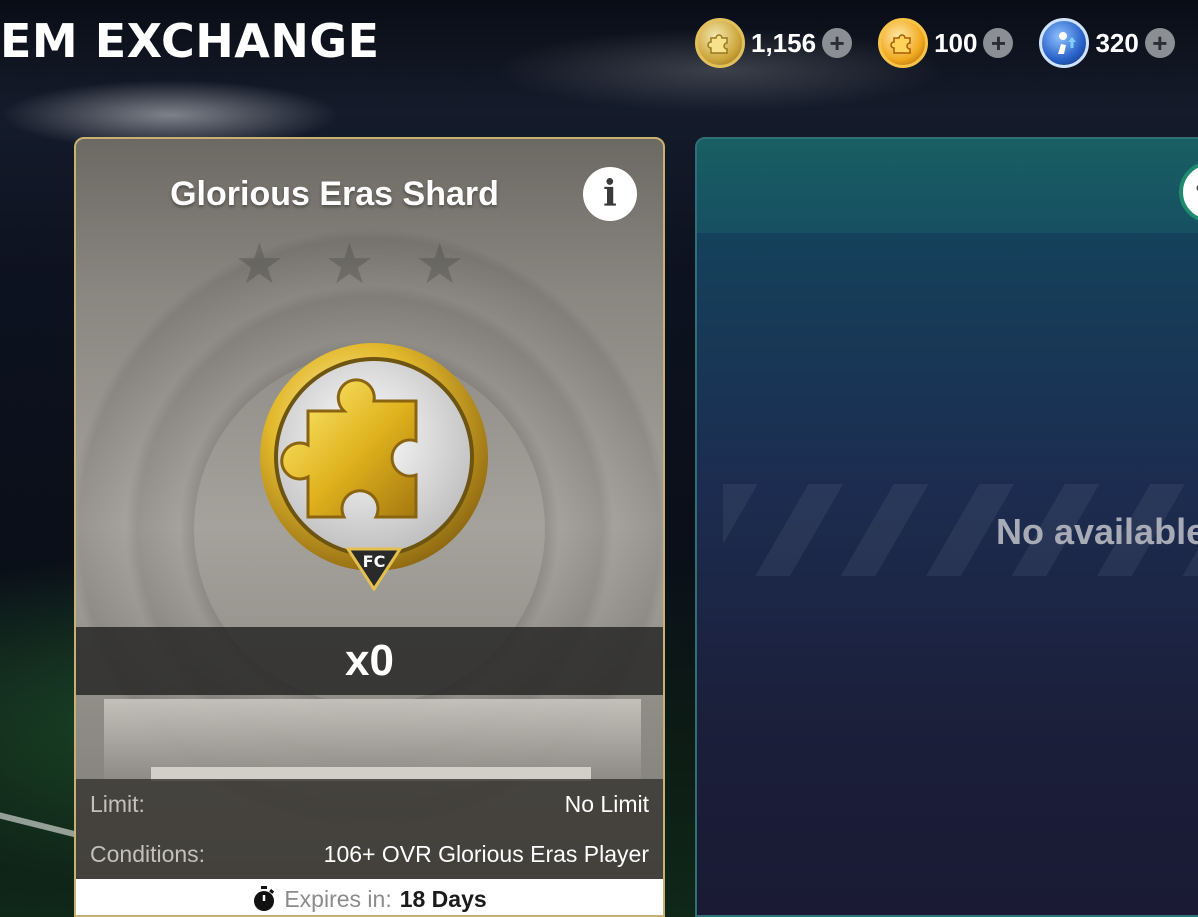 The width and height of the screenshot is (1198, 917). I want to click on stopwatch-icon, so click(264, 898).